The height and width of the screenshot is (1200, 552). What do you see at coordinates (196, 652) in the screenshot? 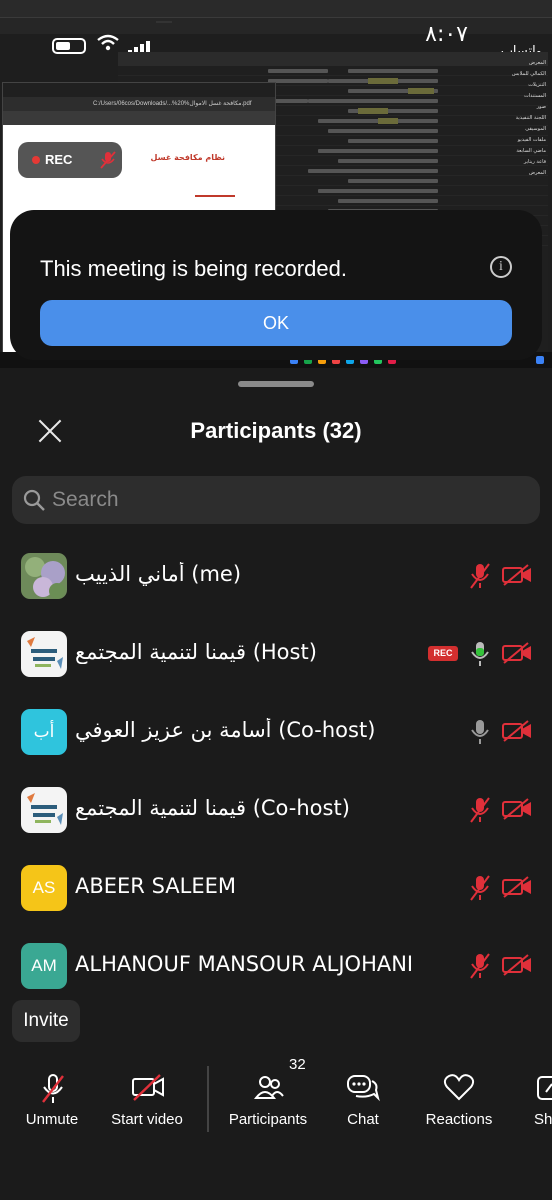
I see `participant-name: قيمنا لتنمية المجتمع (Host)` at bounding box center [196, 652].